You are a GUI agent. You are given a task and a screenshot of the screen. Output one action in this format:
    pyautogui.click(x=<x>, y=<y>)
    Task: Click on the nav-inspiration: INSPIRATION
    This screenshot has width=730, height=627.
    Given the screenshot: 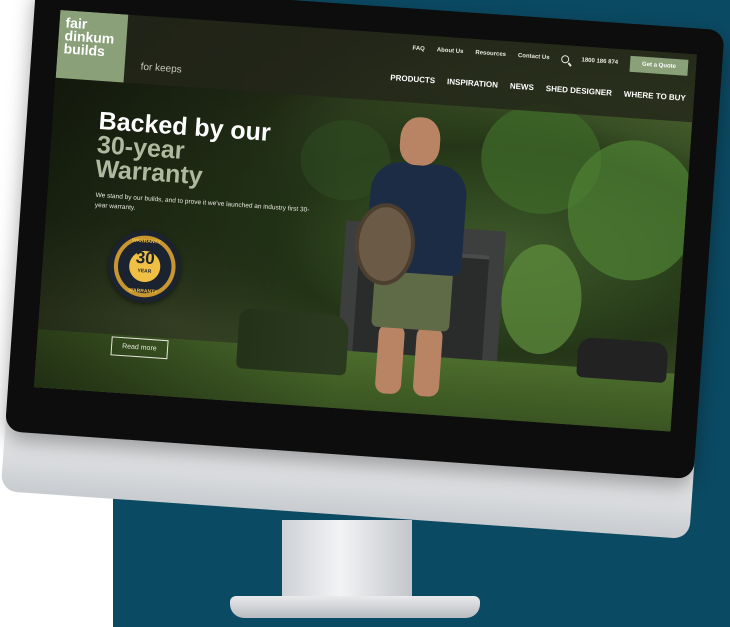 What is the action you would take?
    pyautogui.click(x=472, y=83)
    